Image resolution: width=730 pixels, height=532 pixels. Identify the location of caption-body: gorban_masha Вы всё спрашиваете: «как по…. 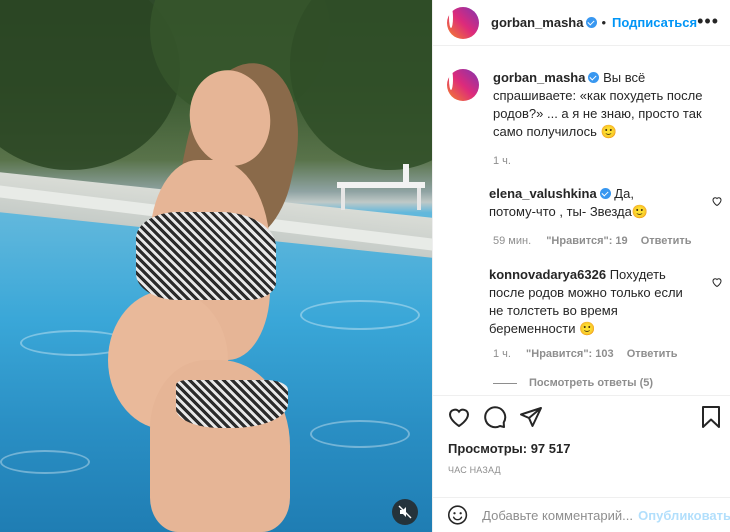
(603, 105).